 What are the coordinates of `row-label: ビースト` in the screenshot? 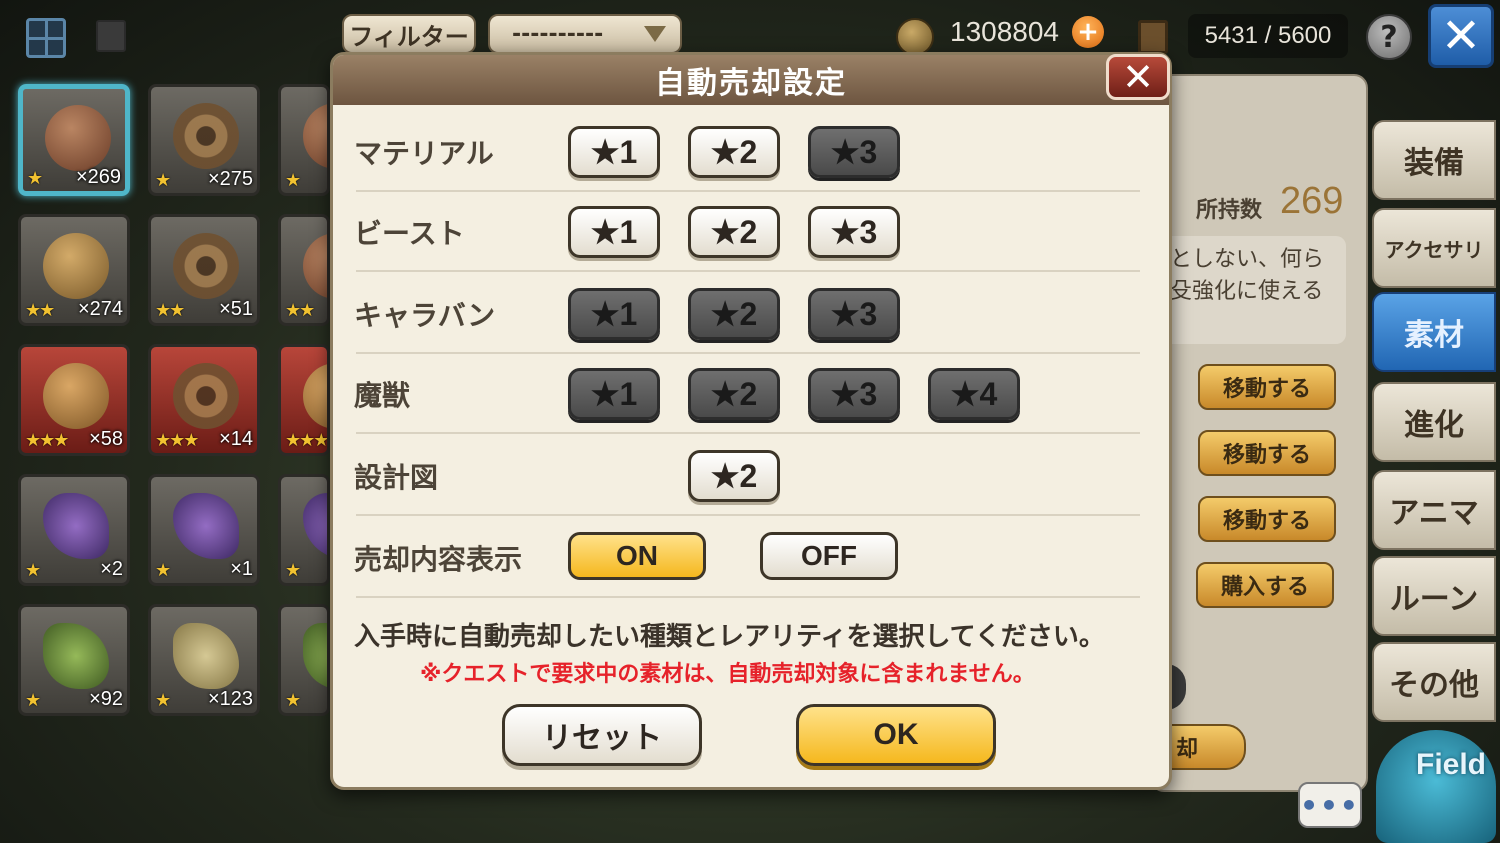 It's located at (409, 233).